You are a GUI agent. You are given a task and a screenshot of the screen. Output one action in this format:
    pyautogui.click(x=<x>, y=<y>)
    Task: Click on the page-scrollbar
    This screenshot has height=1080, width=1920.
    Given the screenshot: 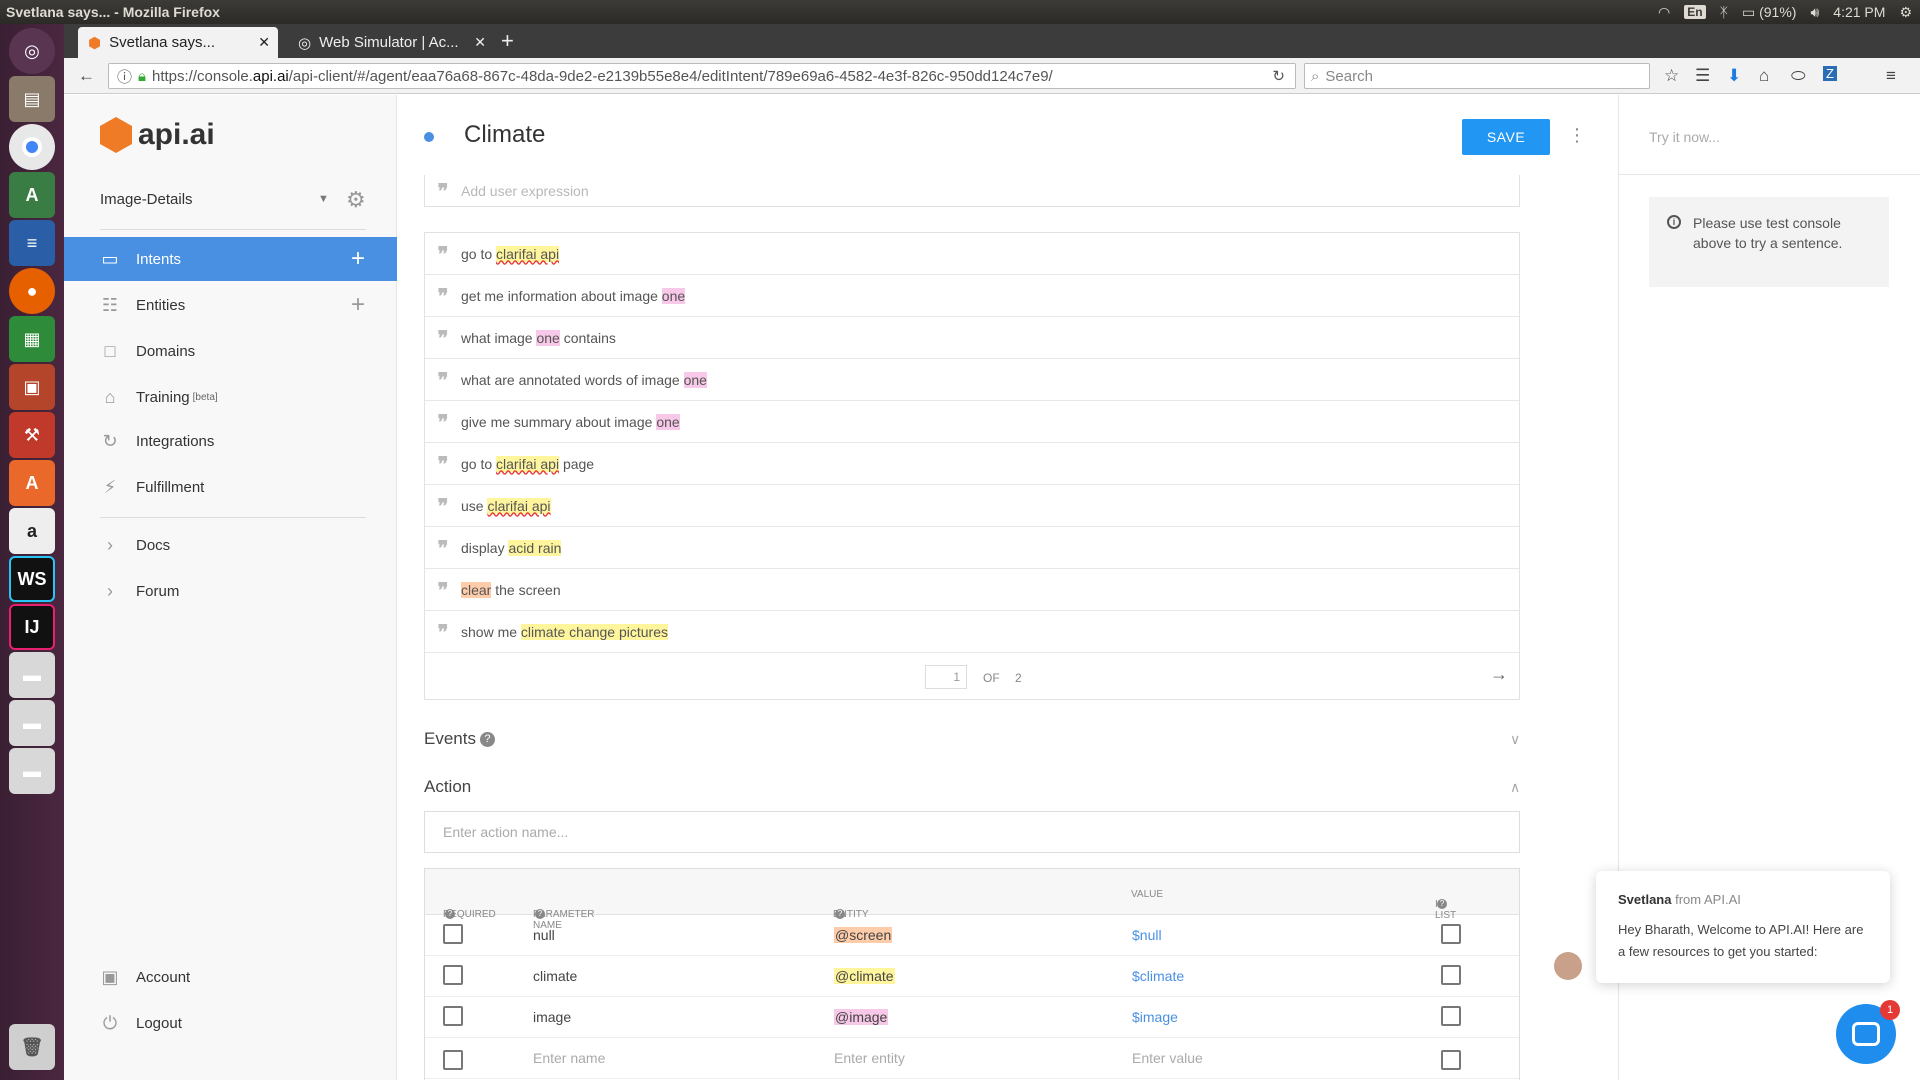 What is the action you would take?
    pyautogui.click(x=1860, y=380)
    